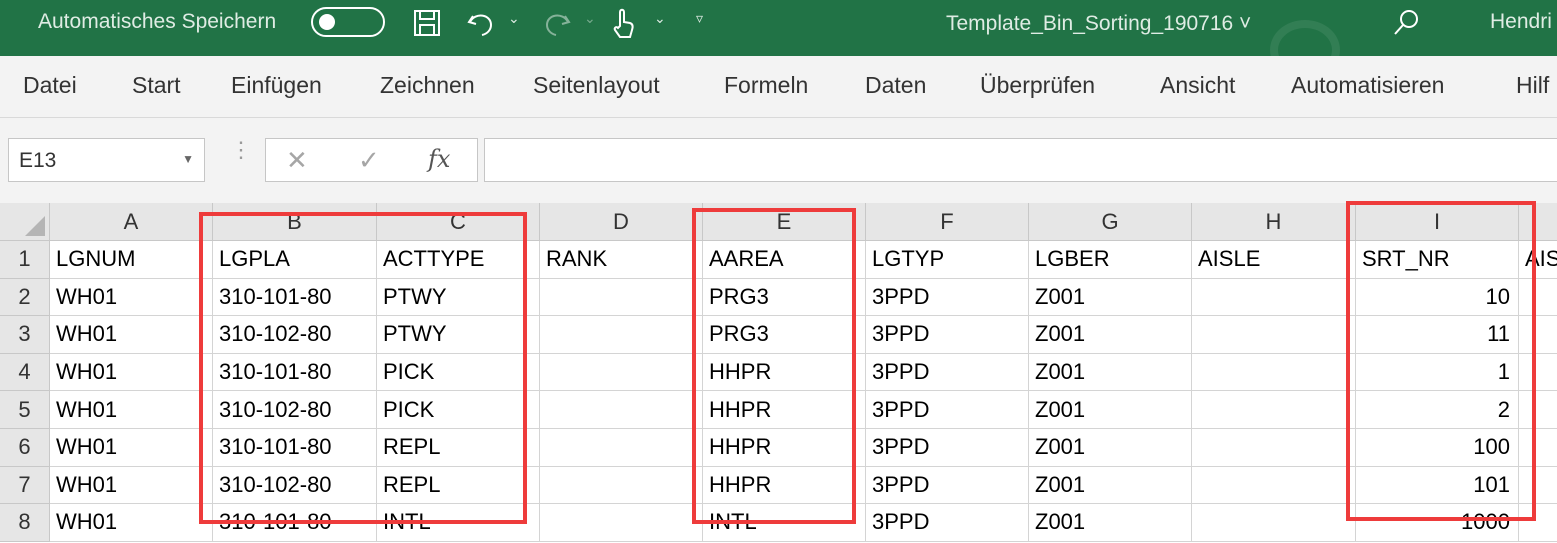 Image resolution: width=1557 pixels, height=543 pixels. Describe the element at coordinates (348, 22) in the screenshot. I see `autosave-toggle` at that location.